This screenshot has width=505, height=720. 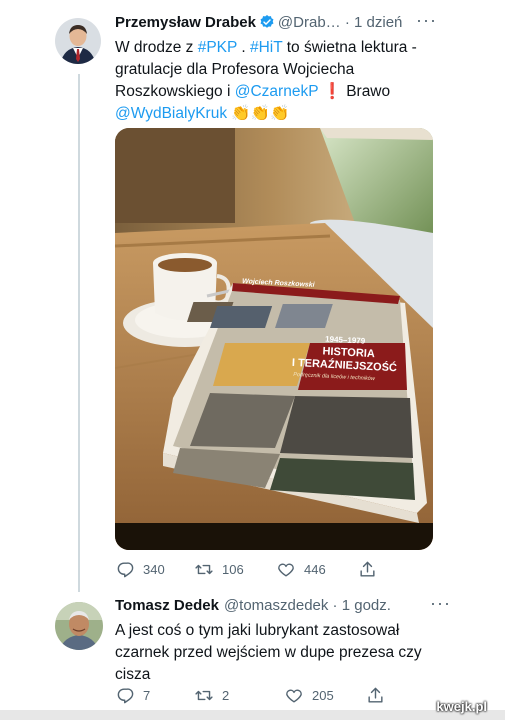 I want to click on book-subtitle: Podręcznik dla liceów i techników, so click(x=334, y=377).